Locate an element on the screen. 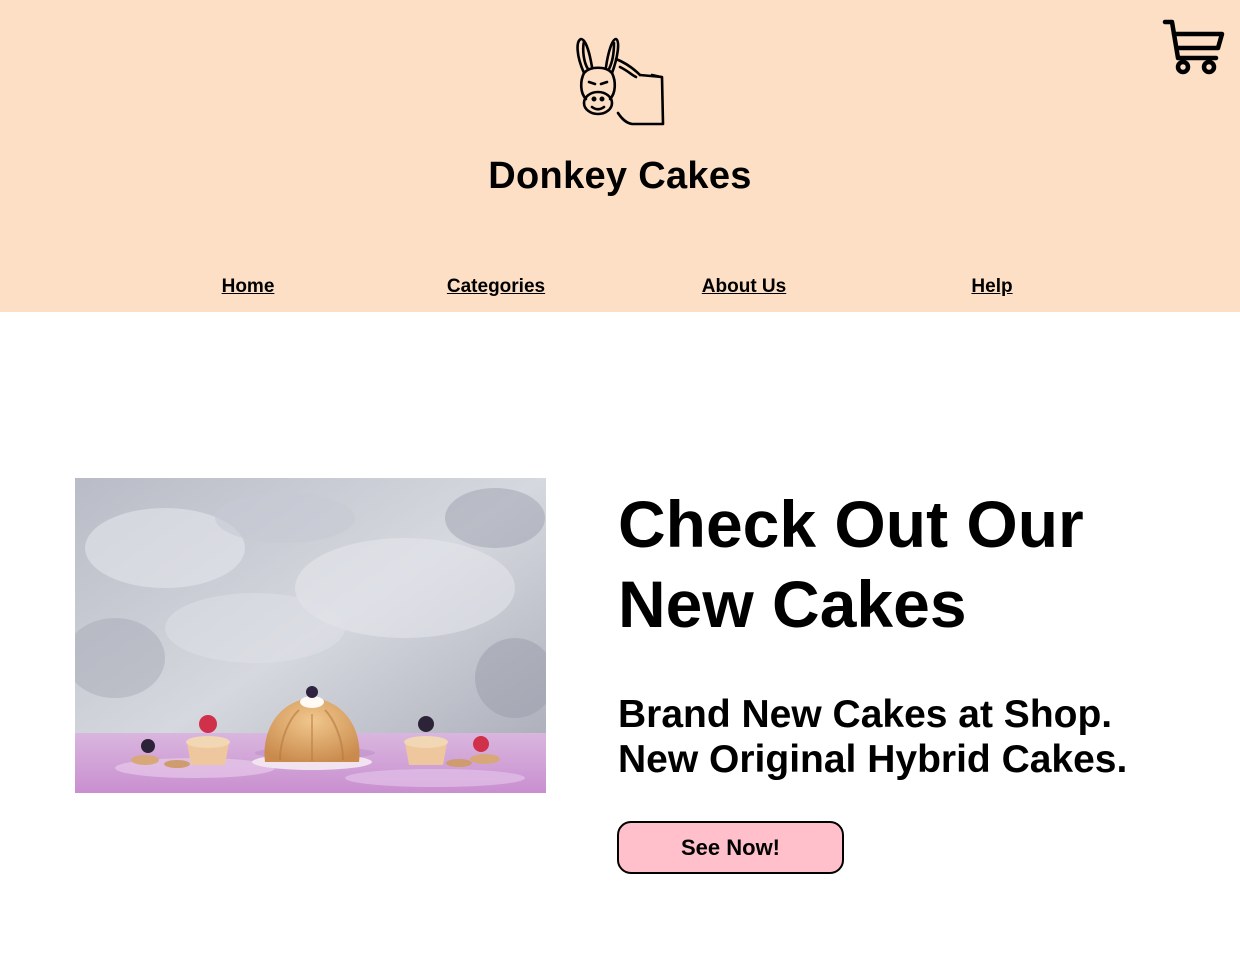 This screenshot has height=956, width=1240. nav-categories-link: Categories is located at coordinates (496, 287).